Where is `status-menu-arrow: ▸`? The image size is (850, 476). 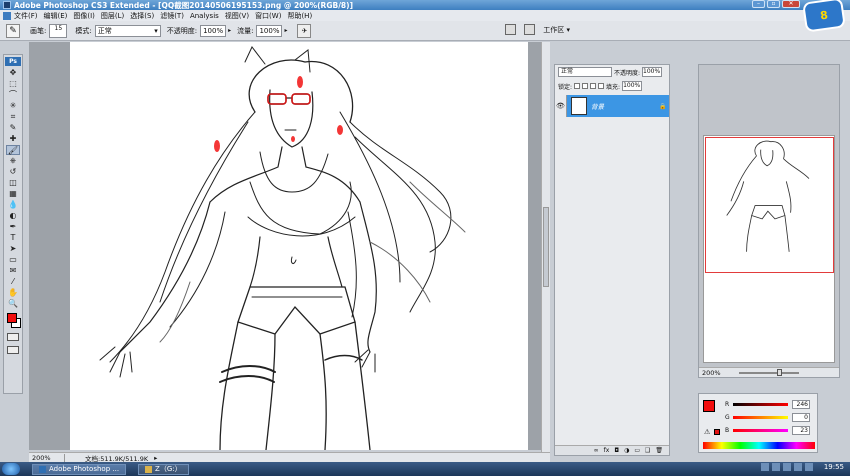 status-menu-arrow: ▸ is located at coordinates (155, 458).